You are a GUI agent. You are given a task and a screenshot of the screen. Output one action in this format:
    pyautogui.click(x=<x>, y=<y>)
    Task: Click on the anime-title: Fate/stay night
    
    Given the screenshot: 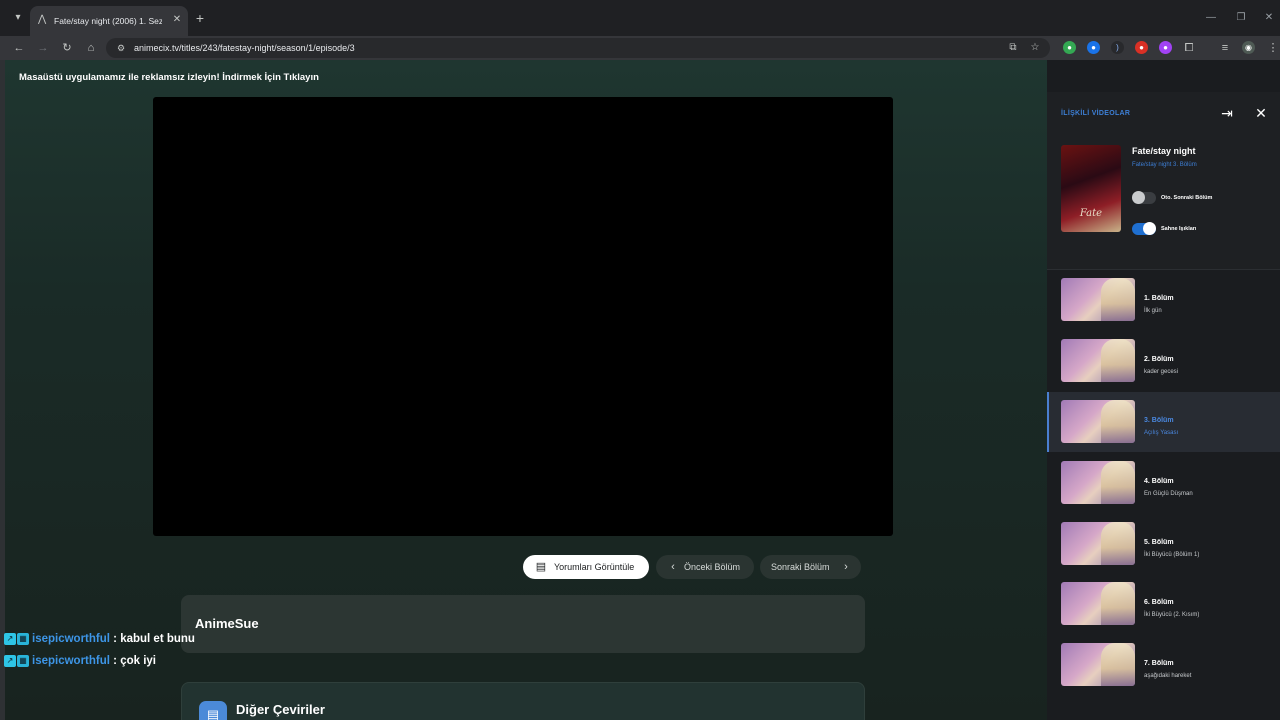 What is the action you would take?
    pyautogui.click(x=1164, y=151)
    